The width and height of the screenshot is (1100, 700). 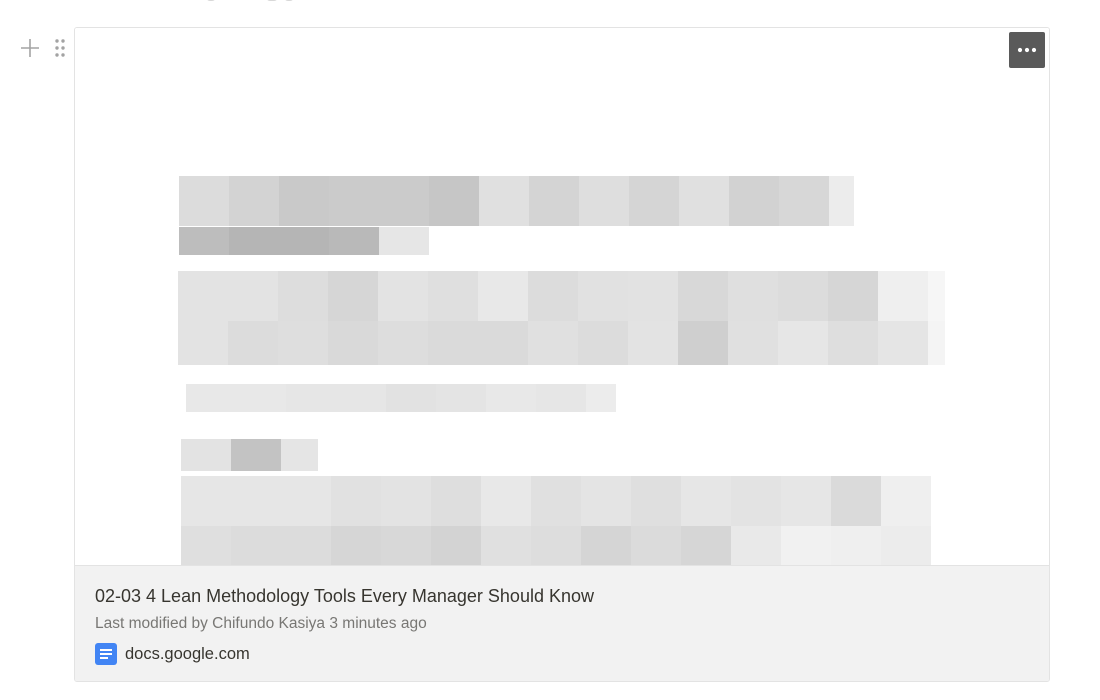 I want to click on ellipsis-icon, so click(x=1027, y=50).